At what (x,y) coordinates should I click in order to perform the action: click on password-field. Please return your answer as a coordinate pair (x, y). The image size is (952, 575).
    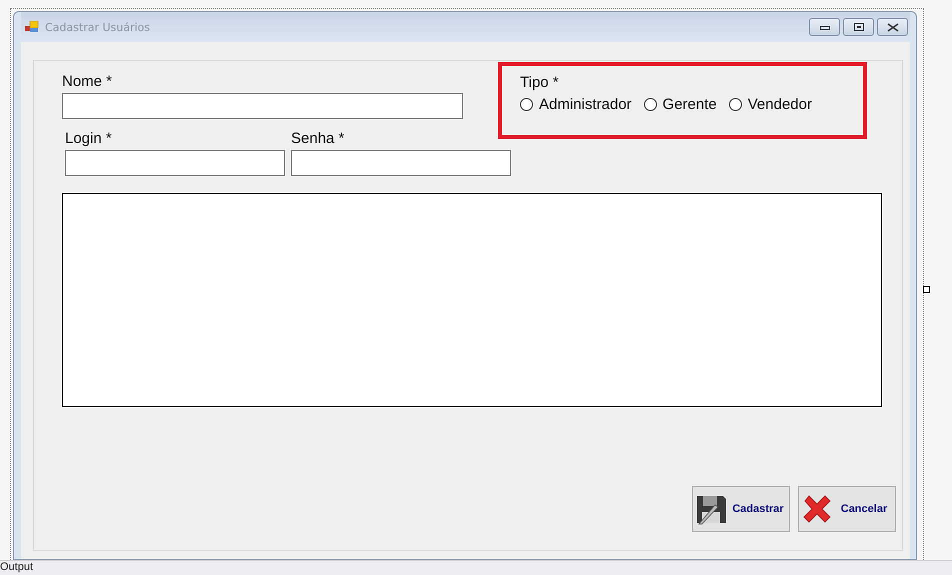
    Looking at the image, I should click on (401, 163).